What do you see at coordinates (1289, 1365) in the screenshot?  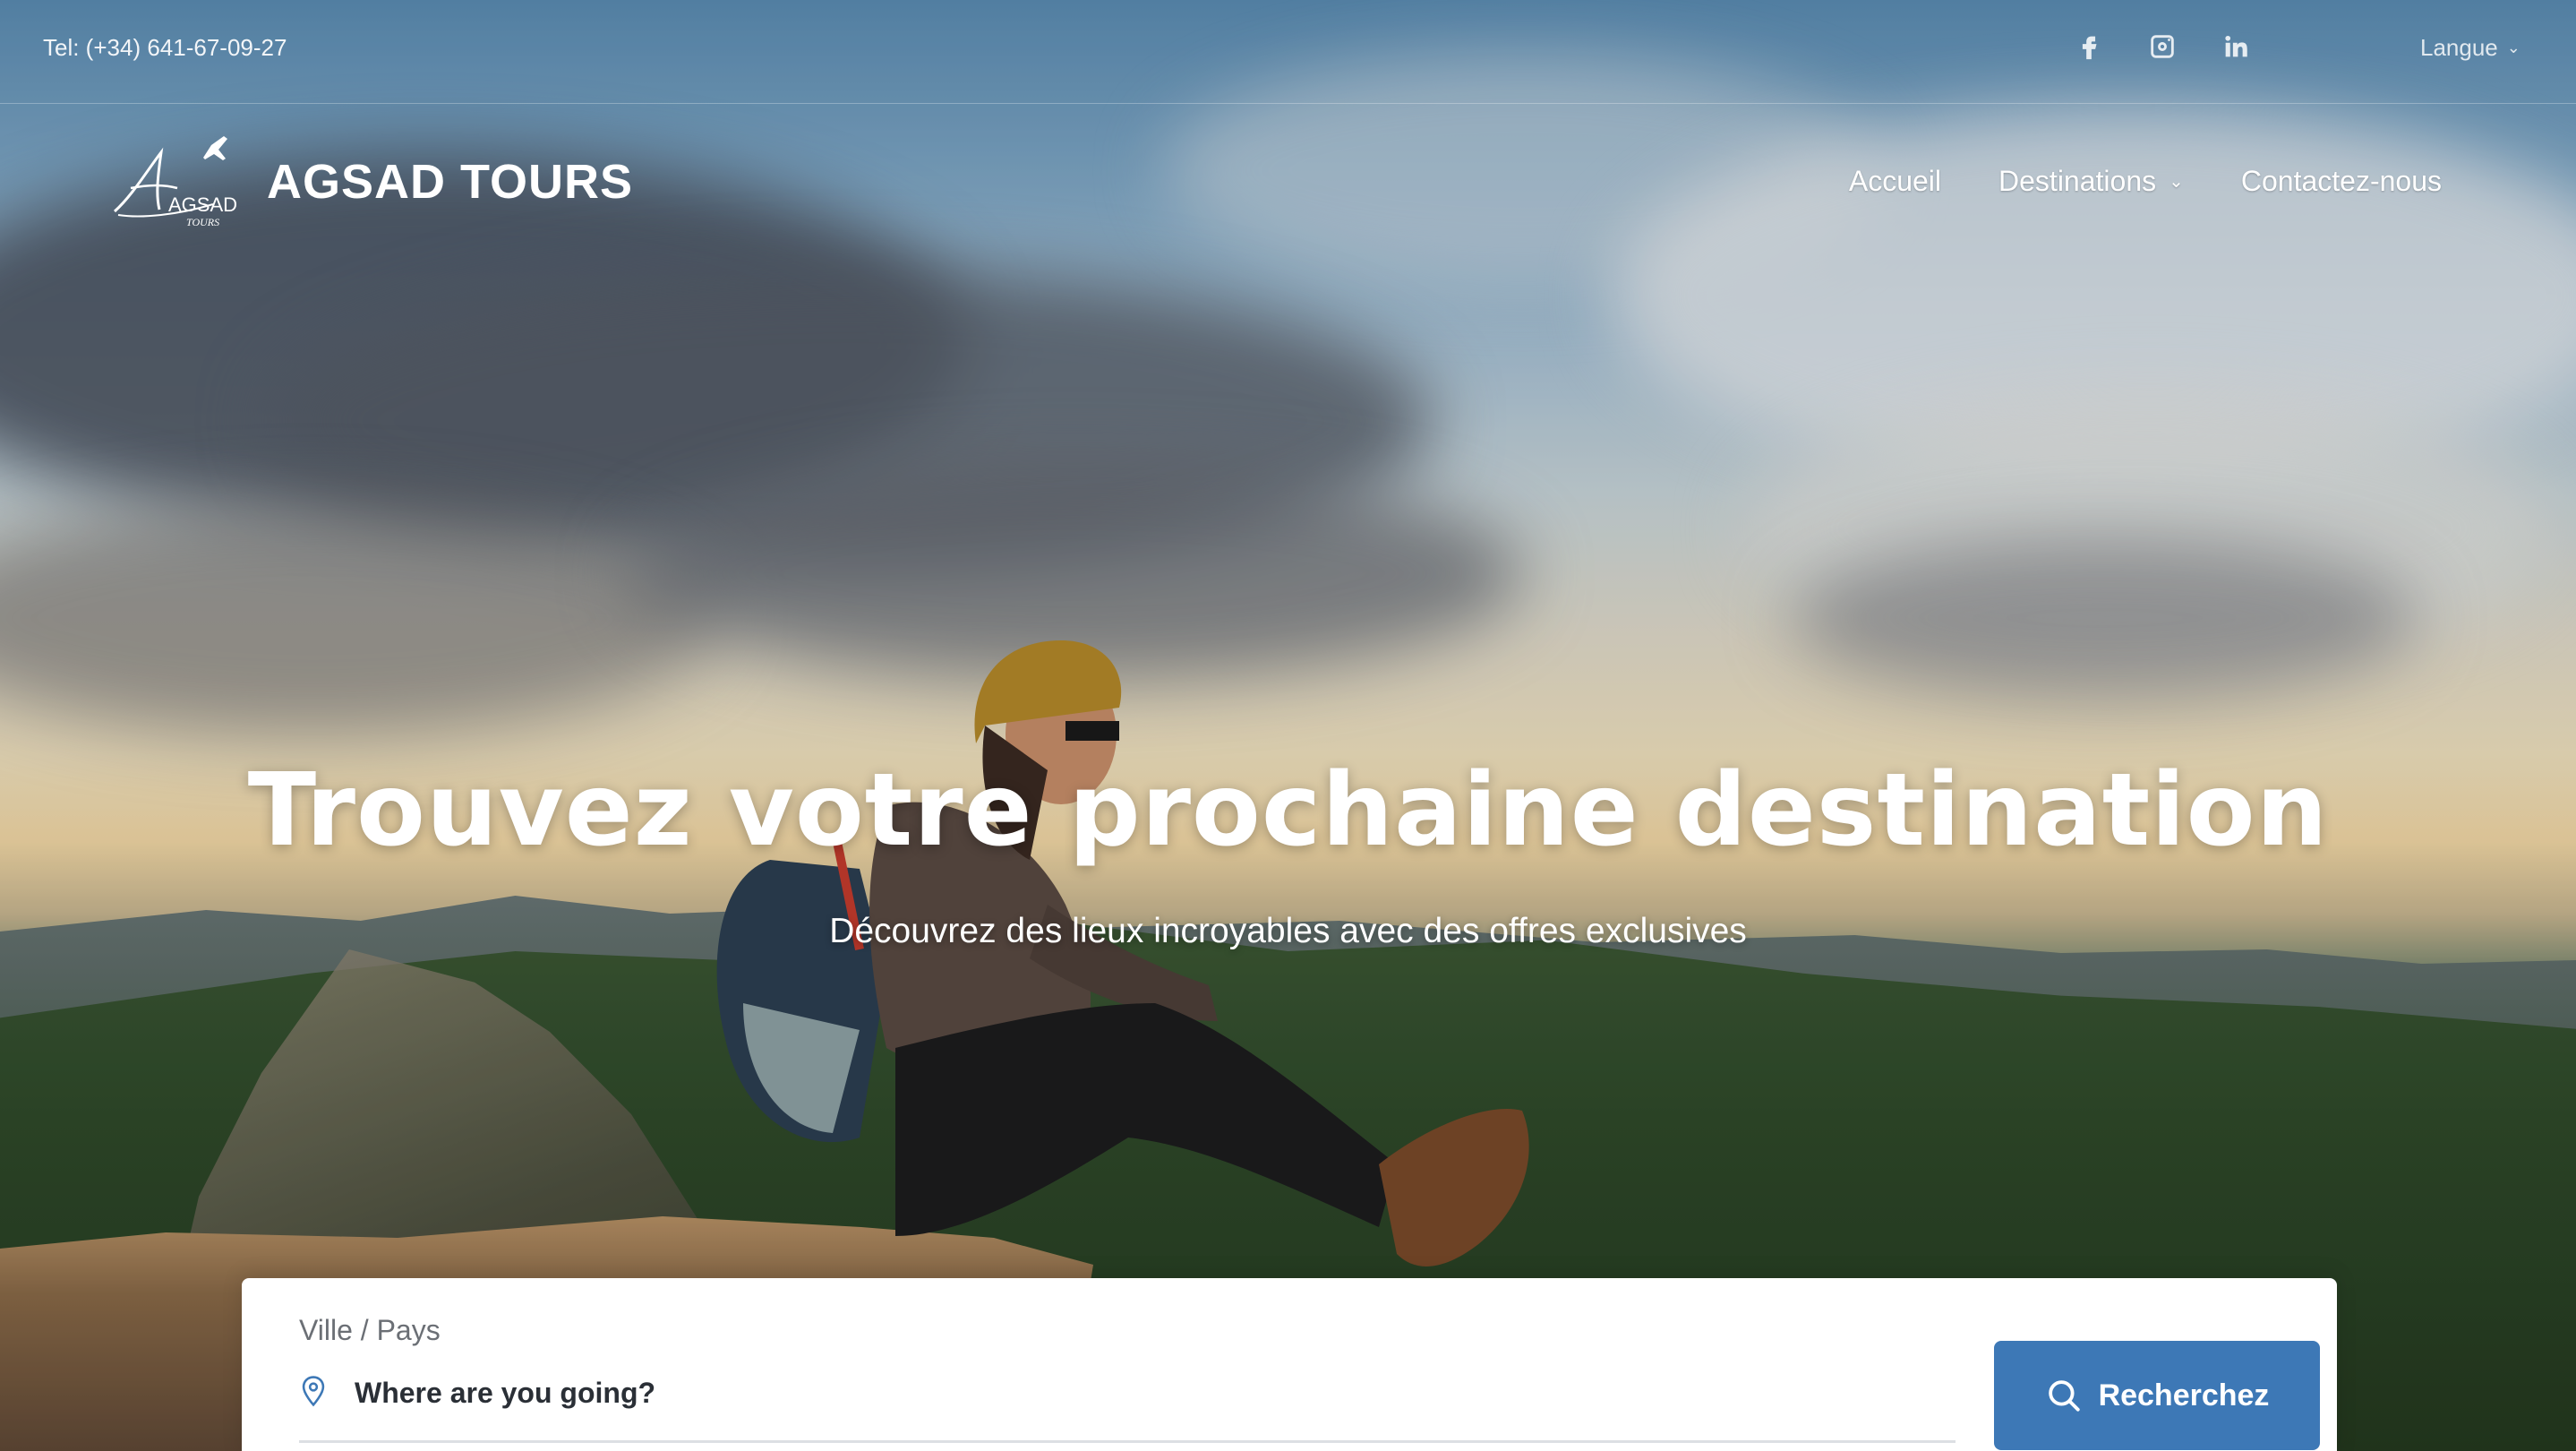 I see `search-panel: Ville / Pays Recherchez` at bounding box center [1289, 1365].